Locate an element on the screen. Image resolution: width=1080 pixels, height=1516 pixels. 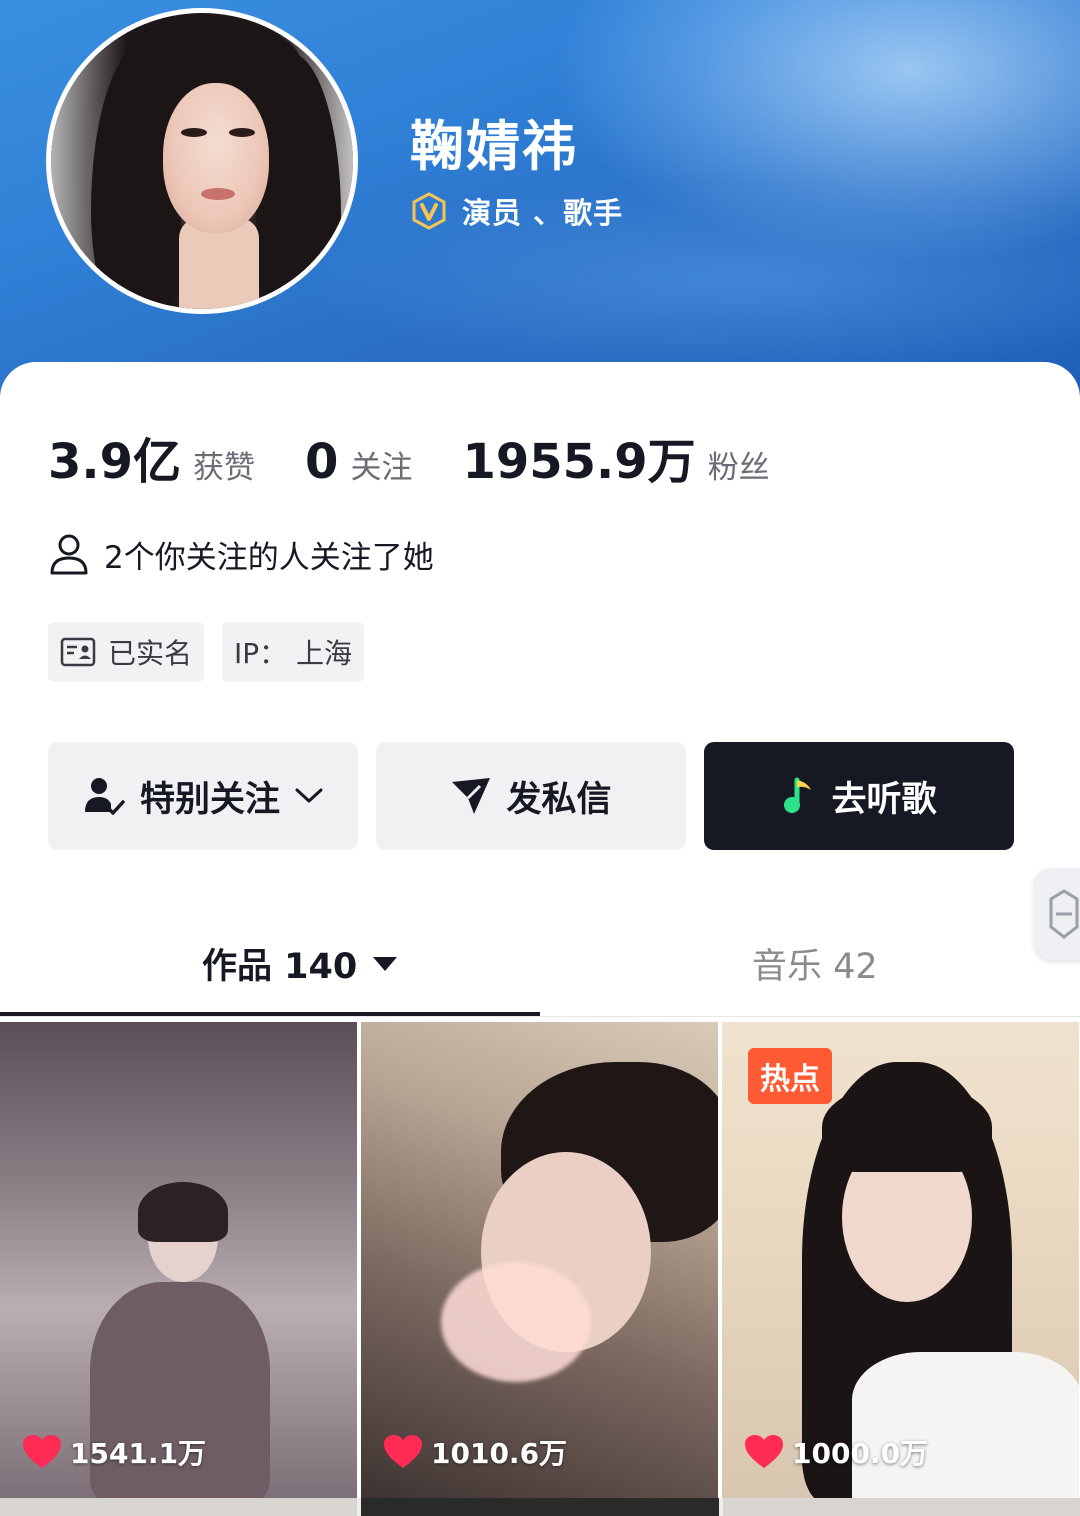
tag-verified-name-label: 已实名 is located at coordinates (150, 653).